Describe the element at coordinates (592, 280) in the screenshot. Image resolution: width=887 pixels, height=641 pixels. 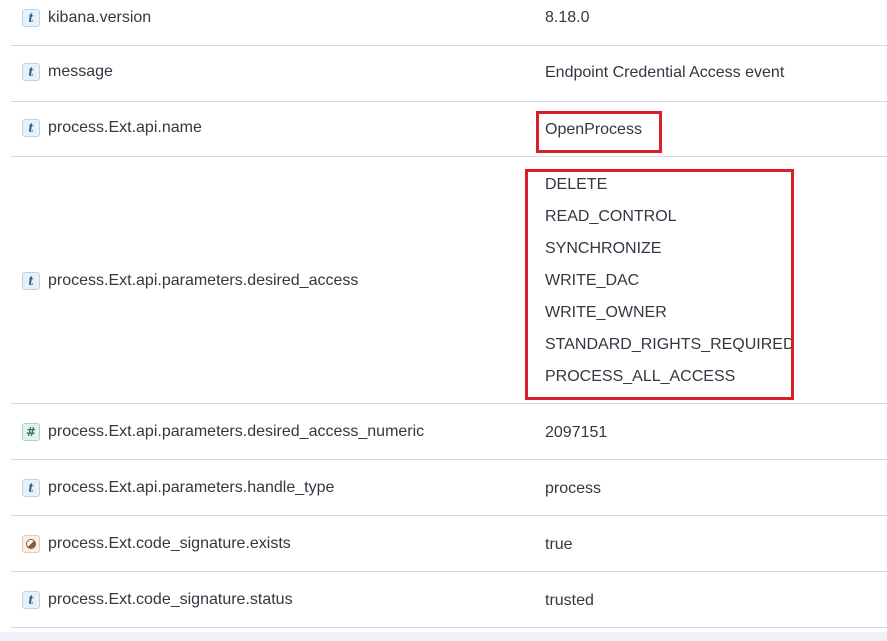
I see `list-item: WRITE_DAC` at that location.